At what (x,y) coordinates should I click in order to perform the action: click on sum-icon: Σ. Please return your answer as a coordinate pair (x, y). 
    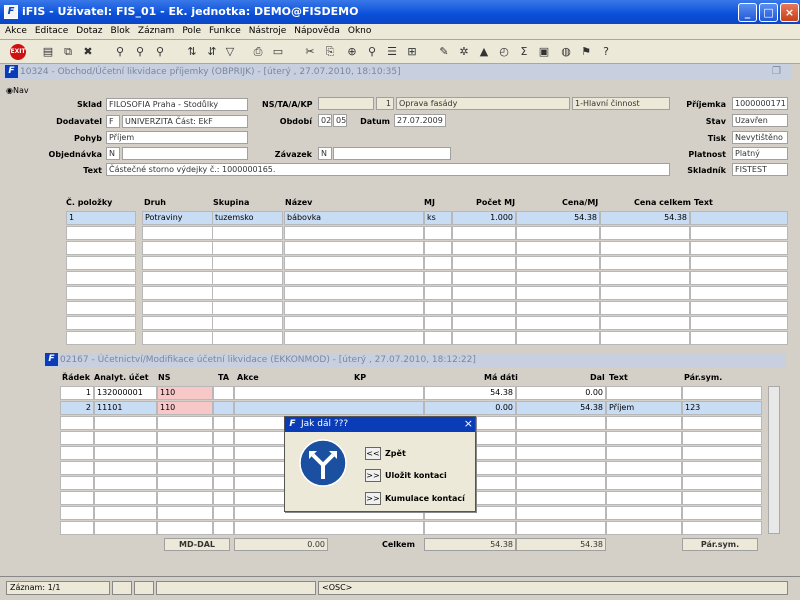
    Looking at the image, I should click on (524, 52).